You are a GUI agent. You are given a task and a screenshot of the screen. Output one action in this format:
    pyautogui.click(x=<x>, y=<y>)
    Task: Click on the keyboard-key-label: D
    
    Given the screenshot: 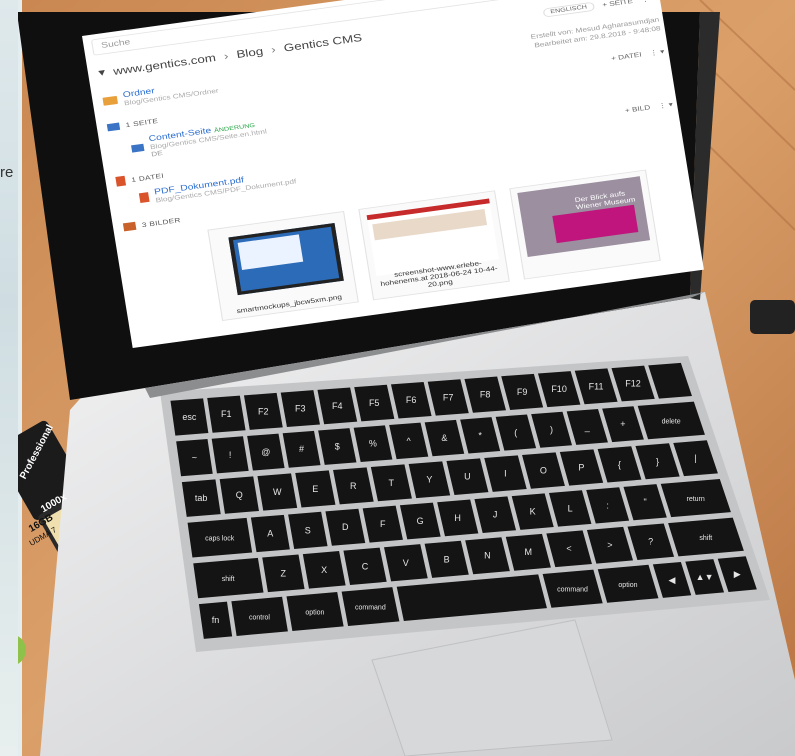 What is the action you would take?
    pyautogui.click(x=345, y=527)
    